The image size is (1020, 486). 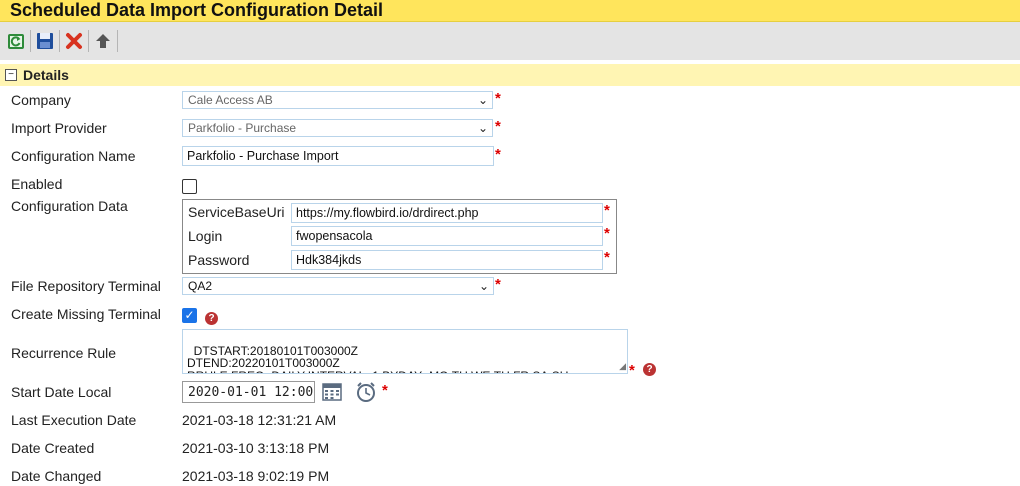 I want to click on delete-icon, so click(x=74, y=41).